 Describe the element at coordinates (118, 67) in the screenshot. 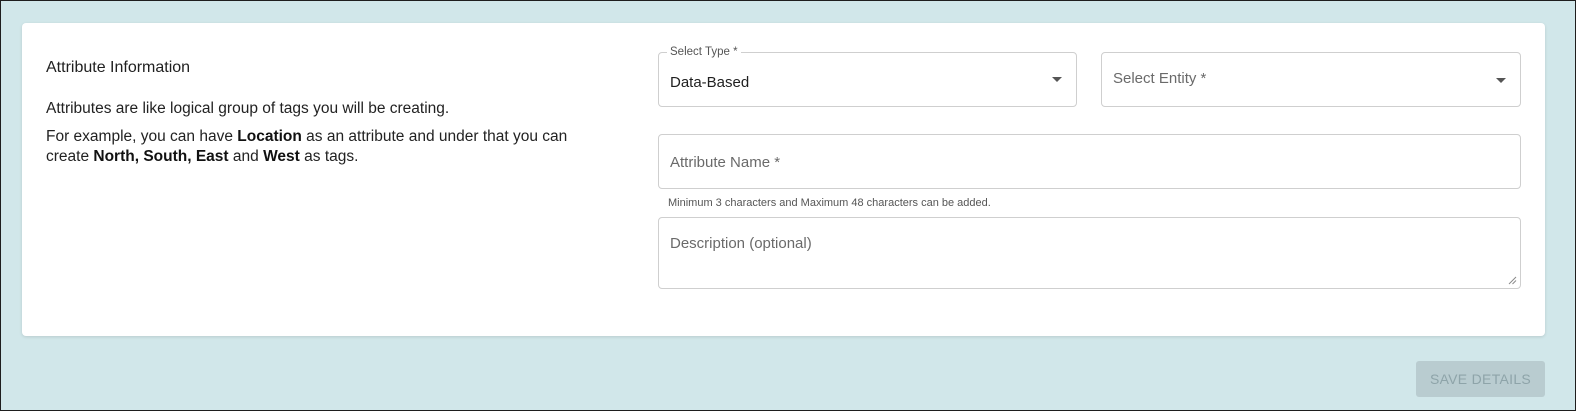

I see `section-title: Attribute Information` at that location.